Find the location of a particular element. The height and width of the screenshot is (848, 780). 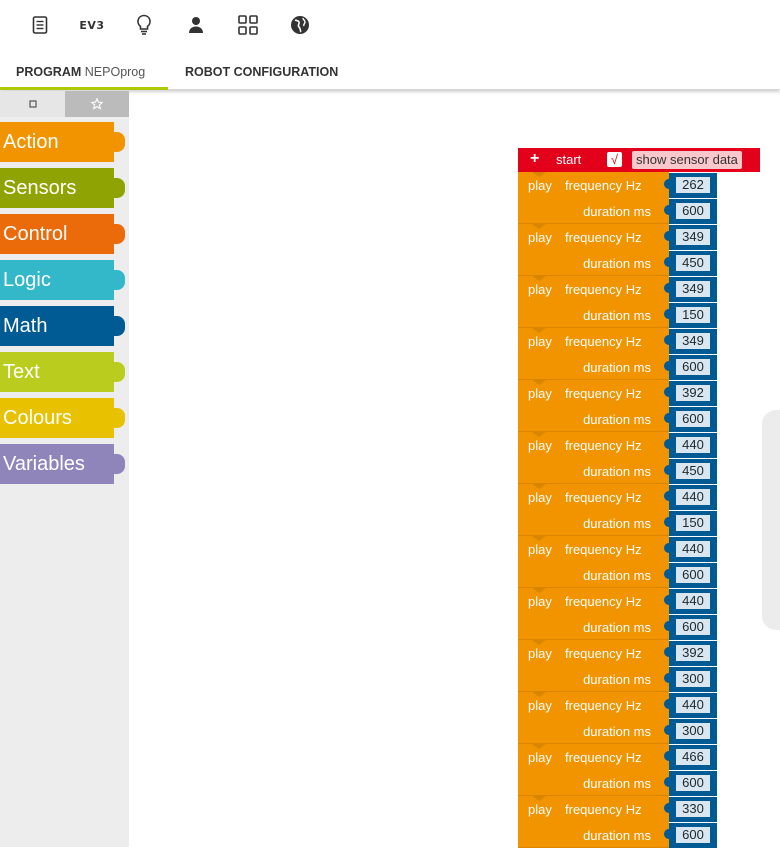

toolbox-category-sensors: Sensors is located at coordinates (62, 188).